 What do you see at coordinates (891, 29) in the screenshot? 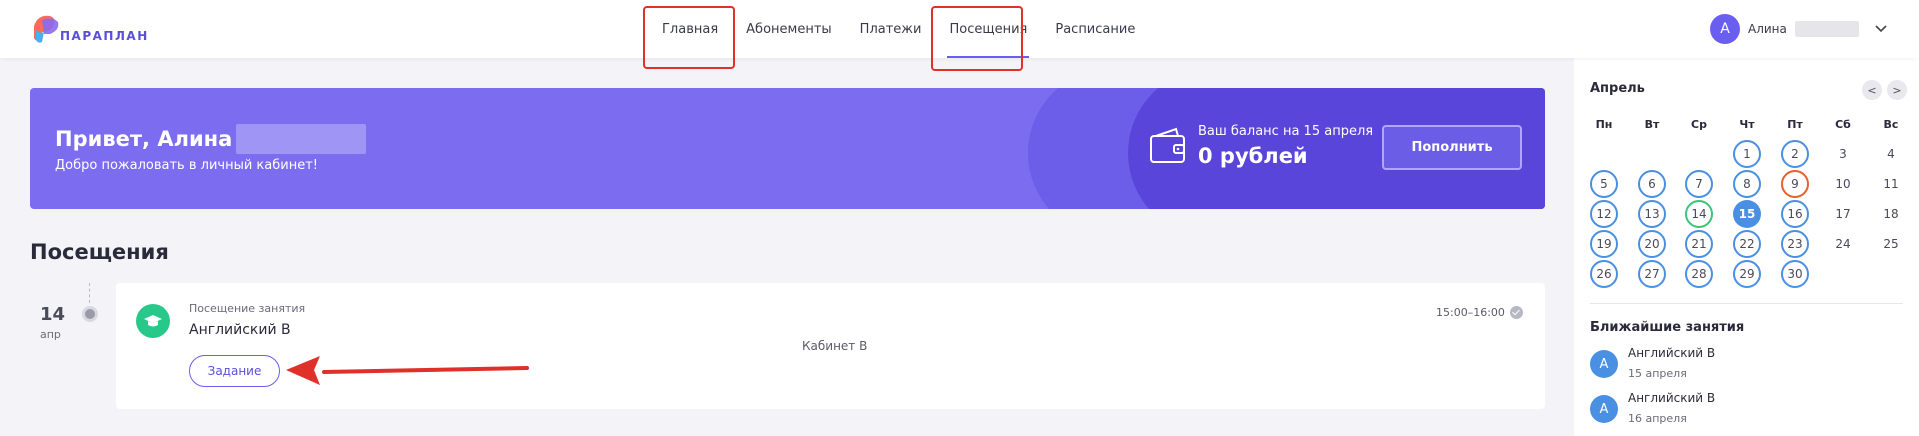
I see `nav-payments: Платежи` at bounding box center [891, 29].